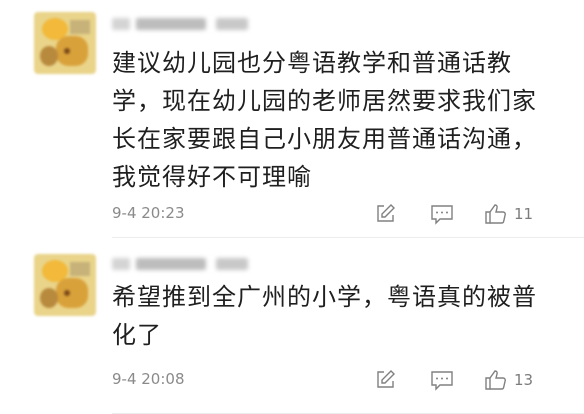 This screenshot has width=584, height=414. What do you see at coordinates (324, 316) in the screenshot?
I see `comment-text: 希望推到全广州的小学，粤语真的被普化了` at bounding box center [324, 316].